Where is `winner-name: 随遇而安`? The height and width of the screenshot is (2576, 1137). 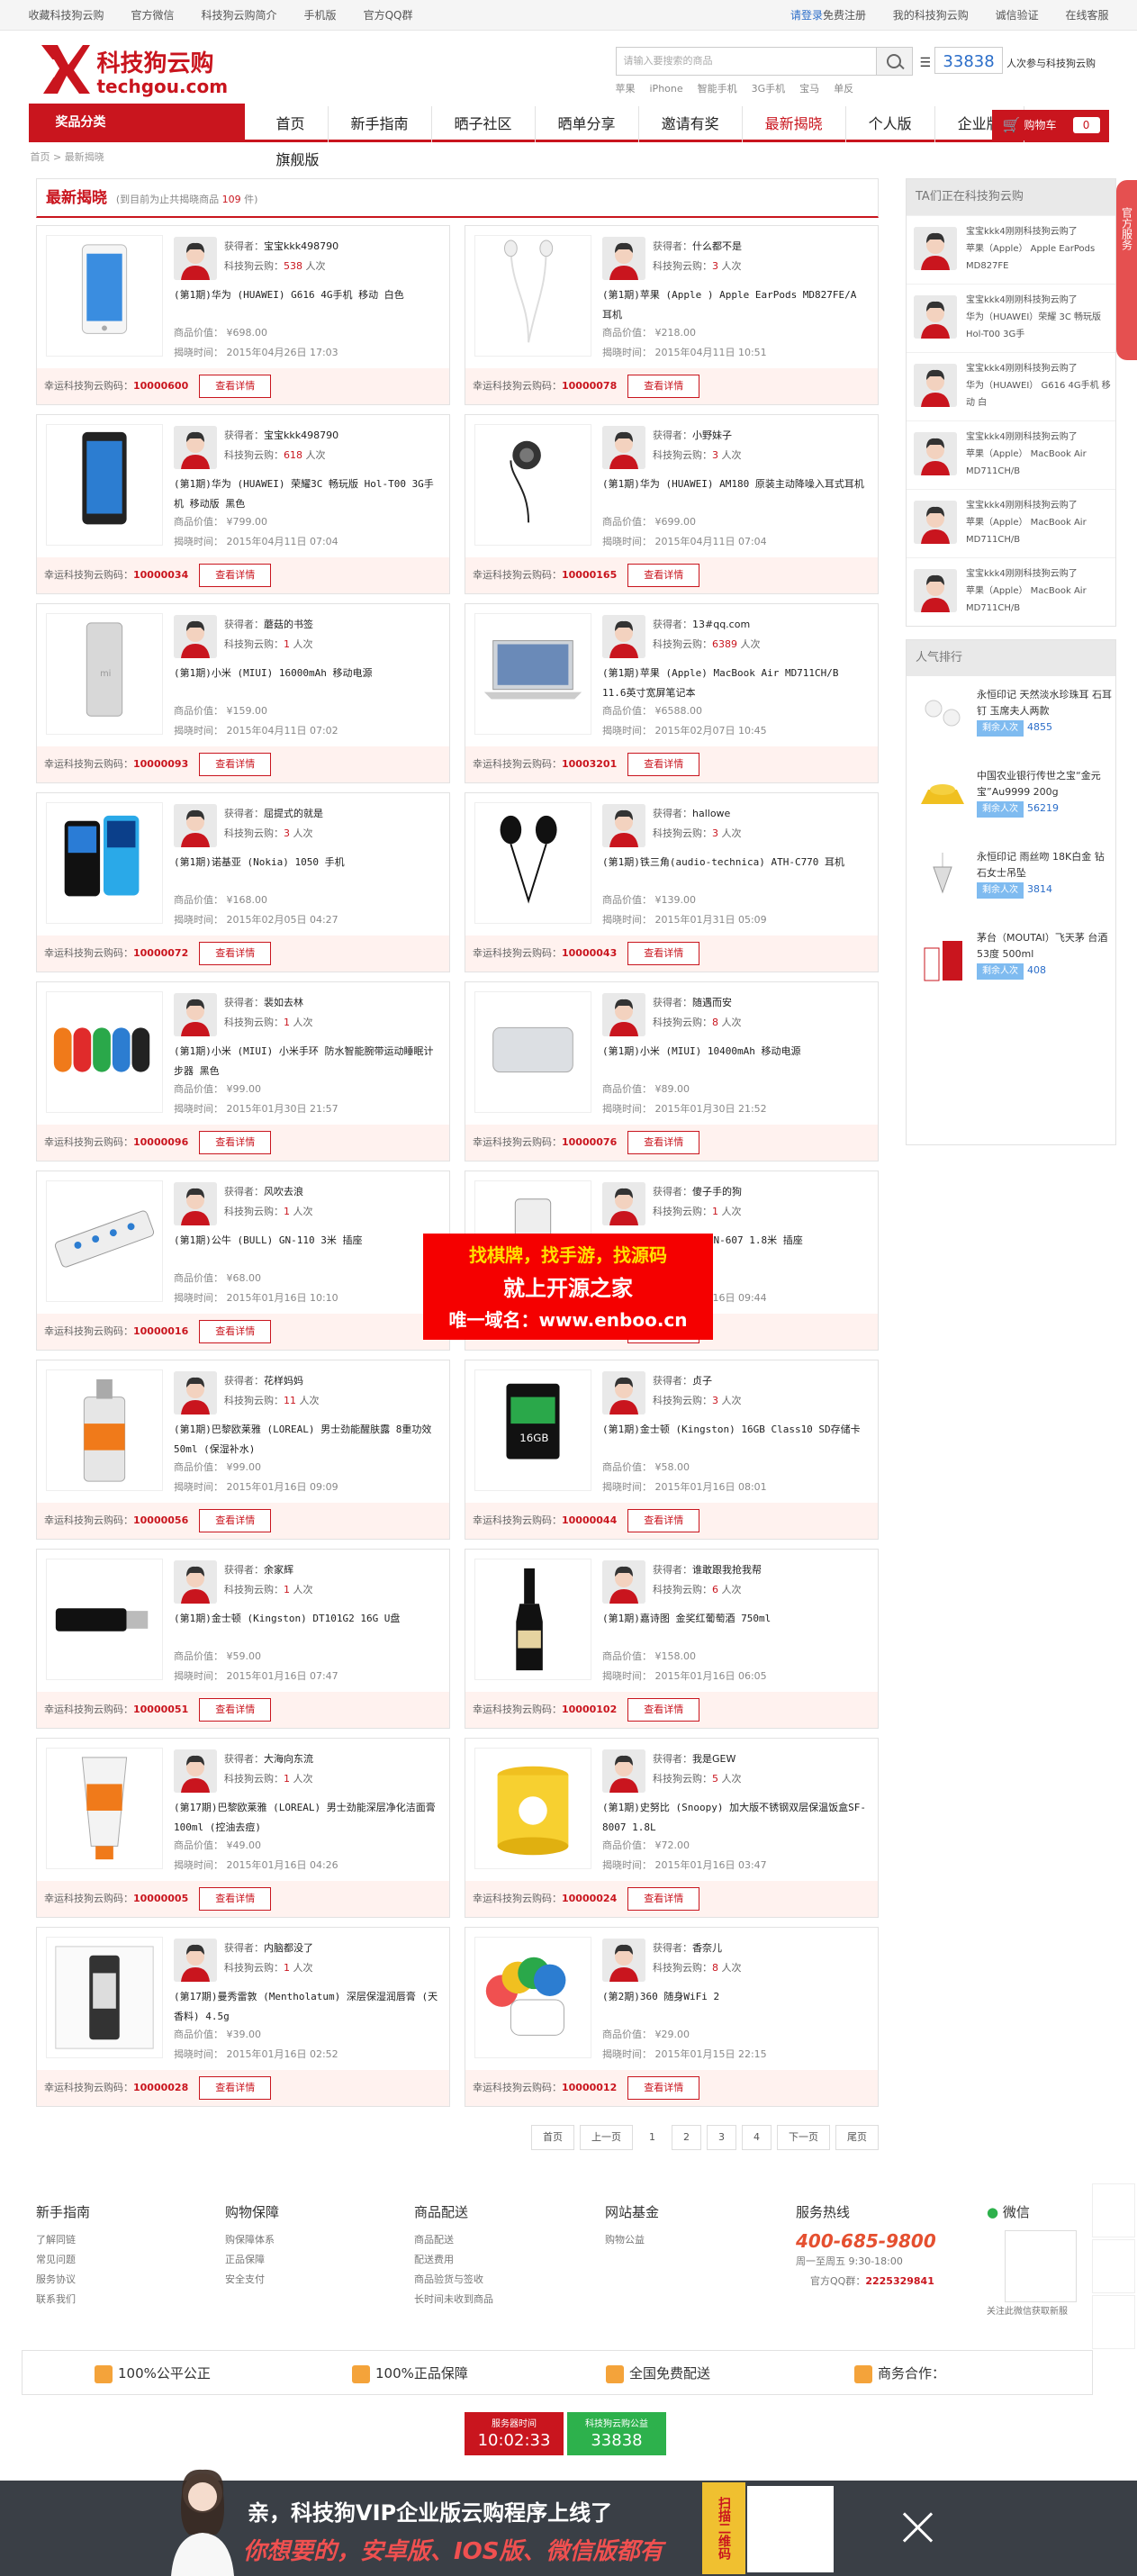 winner-name: 随遇而安 is located at coordinates (712, 1002).